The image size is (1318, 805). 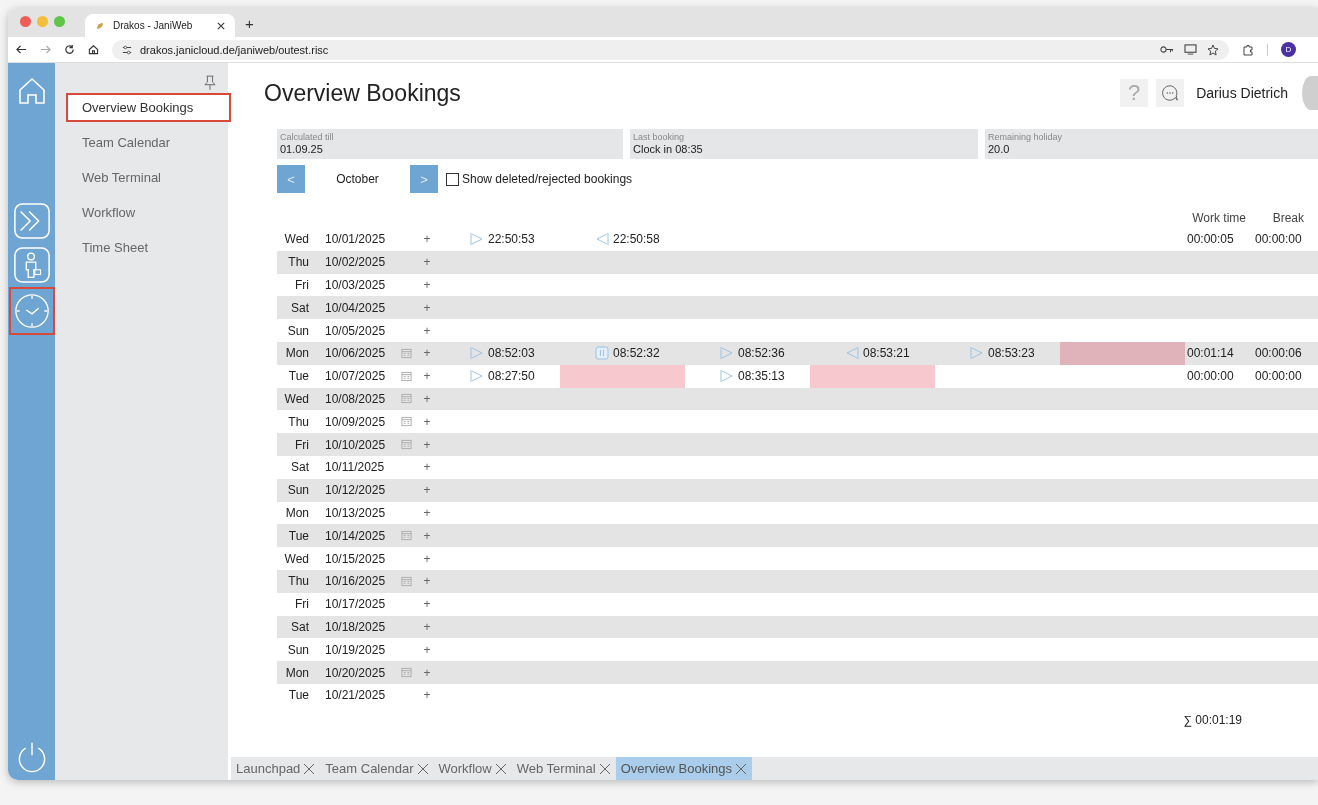 What do you see at coordinates (355, 444) in the screenshot?
I see `date: 10/10/2025` at bounding box center [355, 444].